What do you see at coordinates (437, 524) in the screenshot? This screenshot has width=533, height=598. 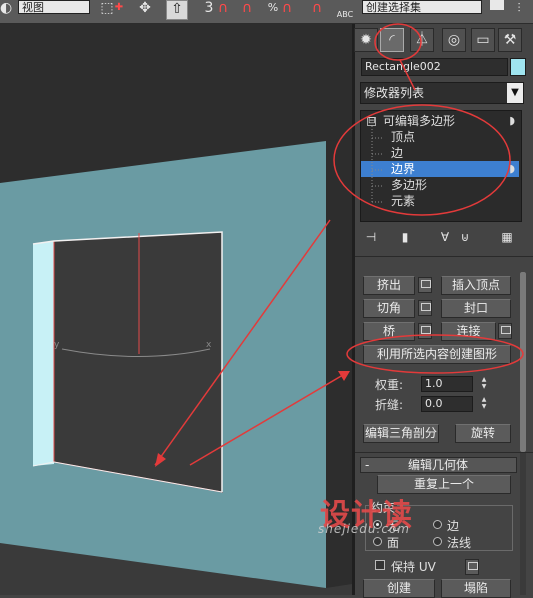 I see `constraint-edge-radio` at bounding box center [437, 524].